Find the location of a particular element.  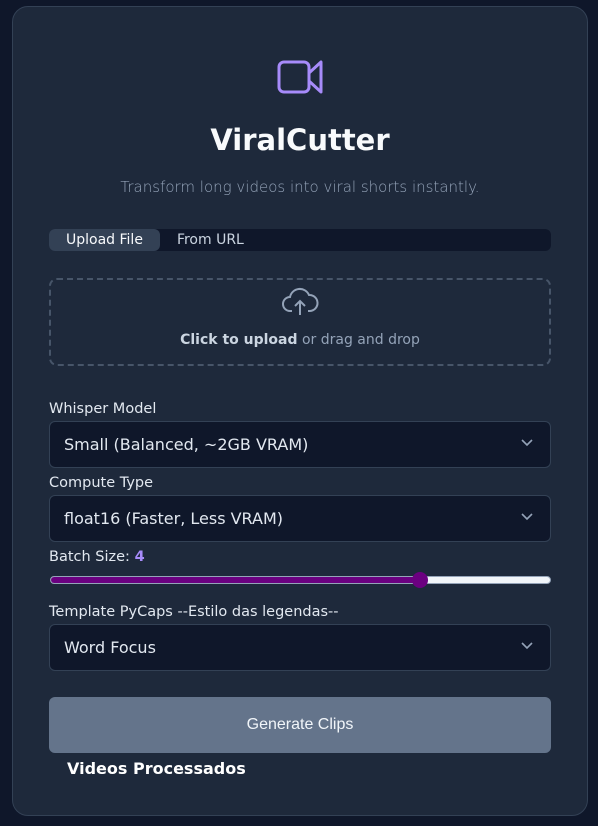

batch-size-label: Batch Size: 4 is located at coordinates (97, 557).